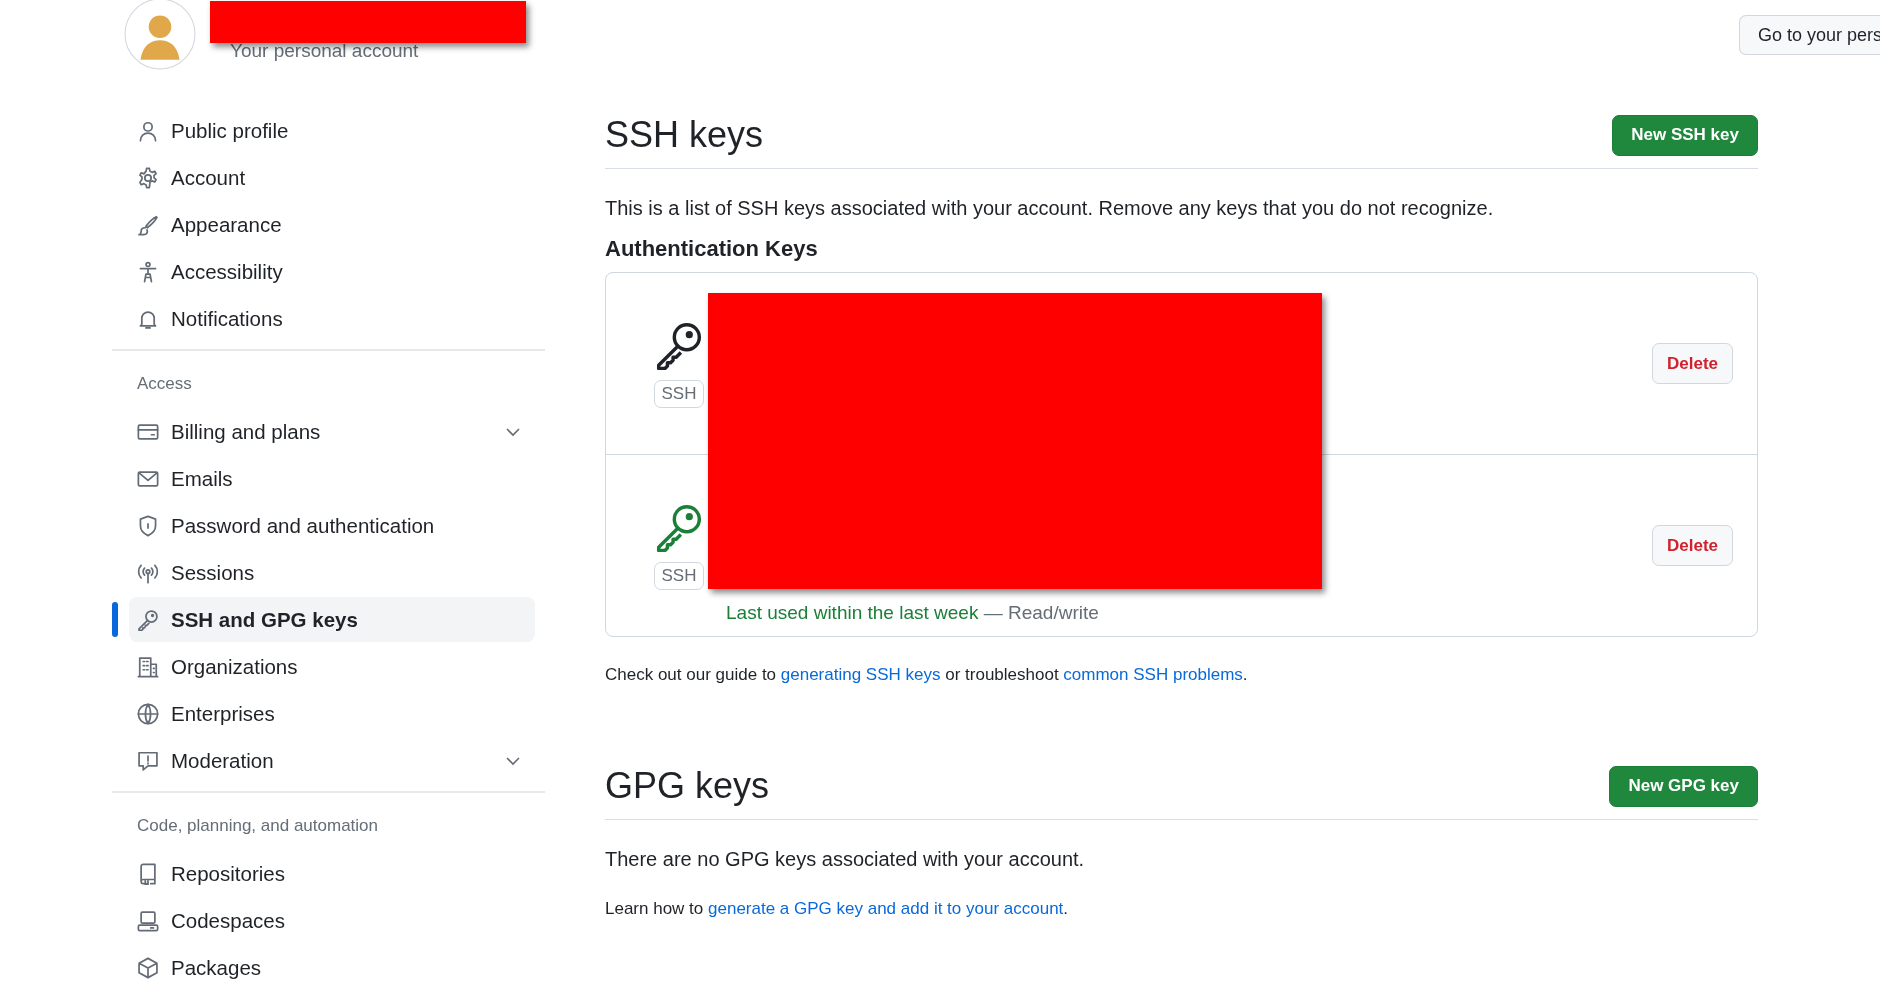 This screenshot has height=995, width=1880. I want to click on sidebar-item: Codespaces, so click(332, 920).